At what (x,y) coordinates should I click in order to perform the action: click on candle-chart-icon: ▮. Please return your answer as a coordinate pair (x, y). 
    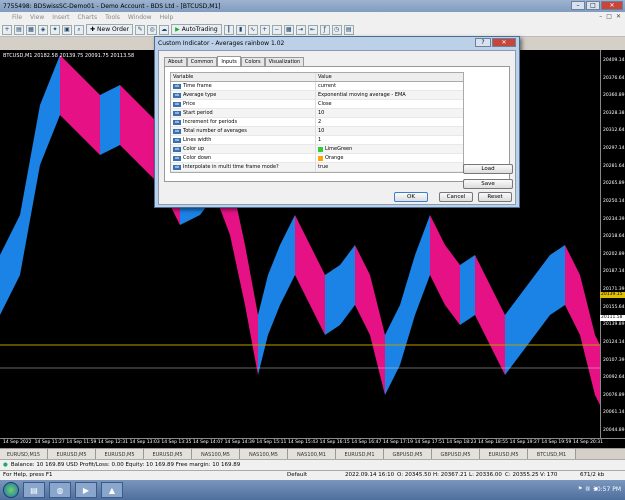
    Looking at the image, I should click on (240, 29).